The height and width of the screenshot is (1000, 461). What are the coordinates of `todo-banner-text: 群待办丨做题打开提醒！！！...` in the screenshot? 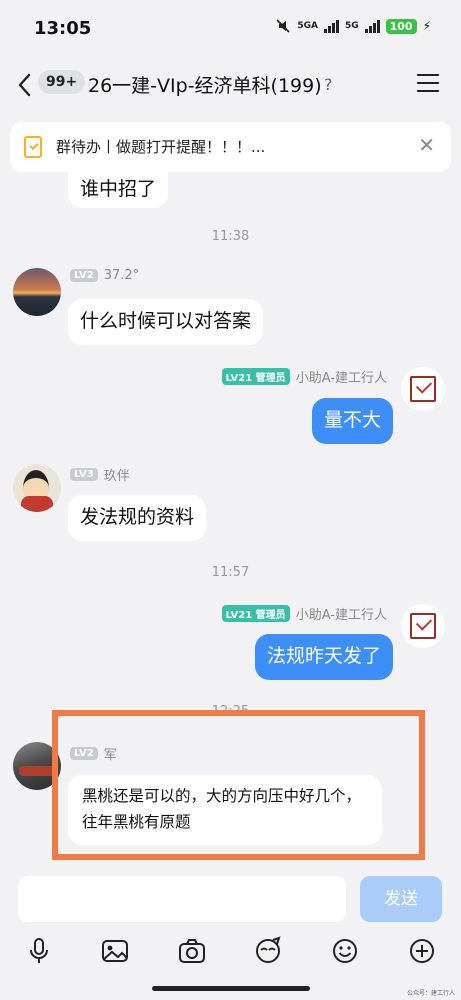 It's located at (161, 147).